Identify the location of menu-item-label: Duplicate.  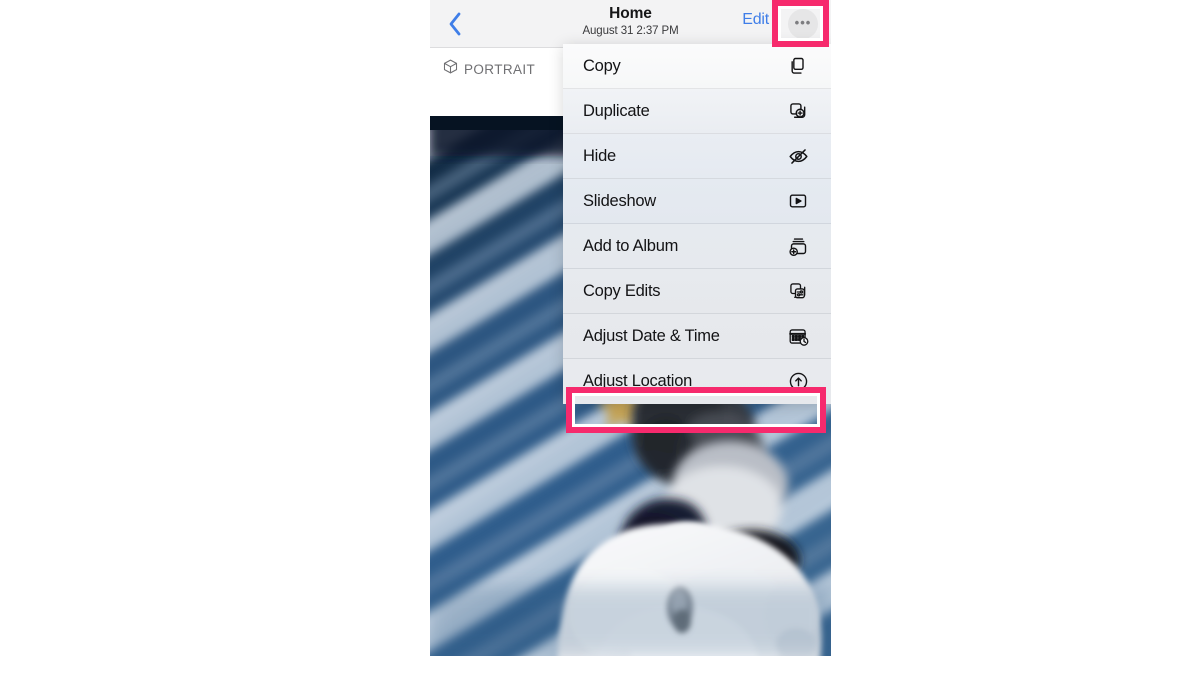
(616, 110).